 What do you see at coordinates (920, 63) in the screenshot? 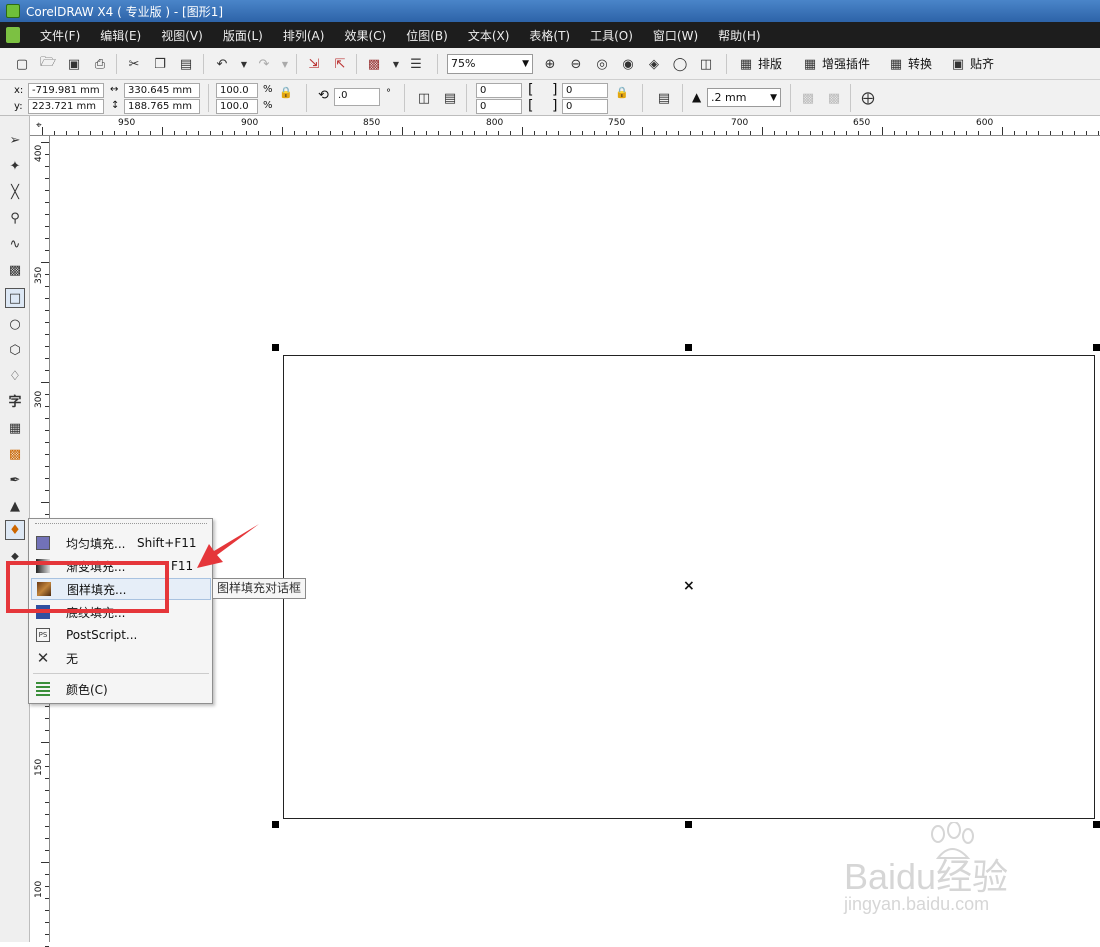
I see `convert-plugin-label: 转换` at bounding box center [920, 63].